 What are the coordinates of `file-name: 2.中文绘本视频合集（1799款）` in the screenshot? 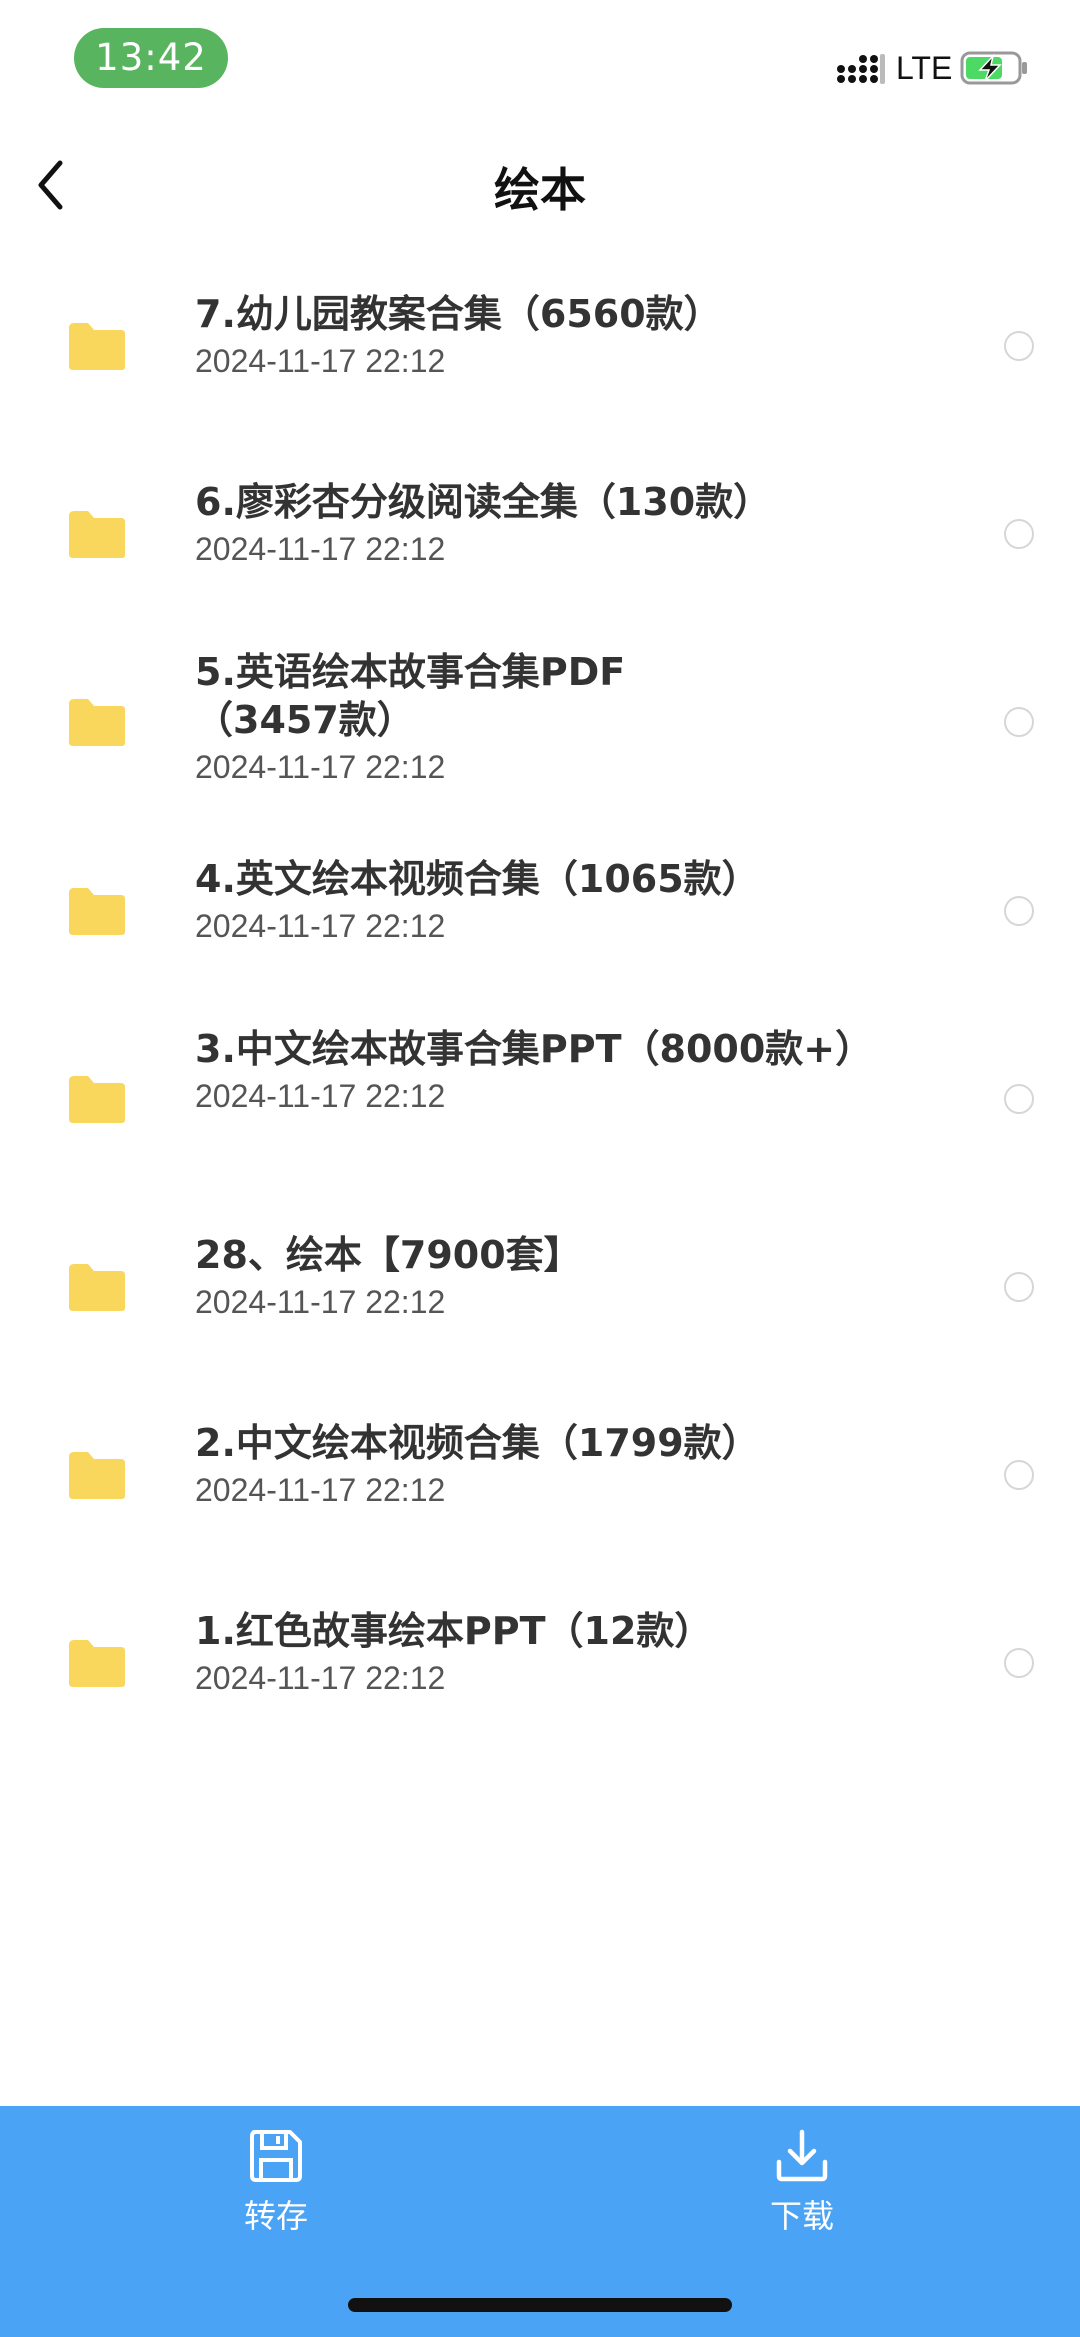 It's located at (477, 1443).